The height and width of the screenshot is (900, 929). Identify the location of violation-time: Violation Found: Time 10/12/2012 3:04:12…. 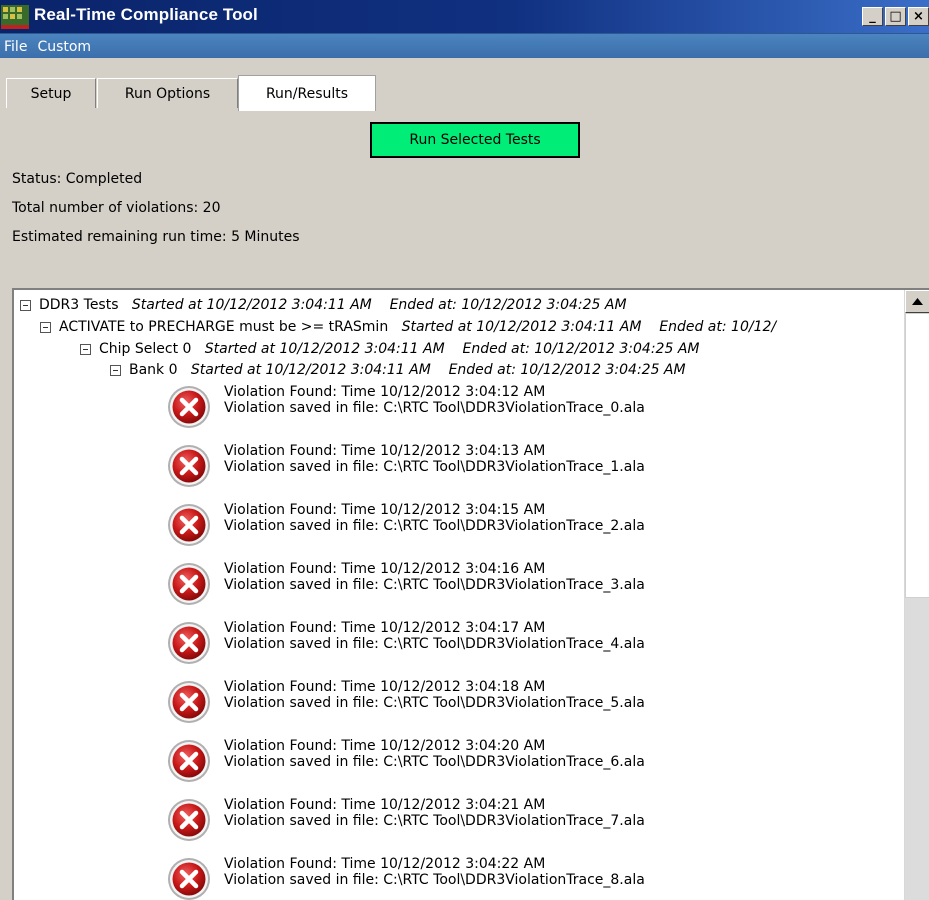
(385, 392).